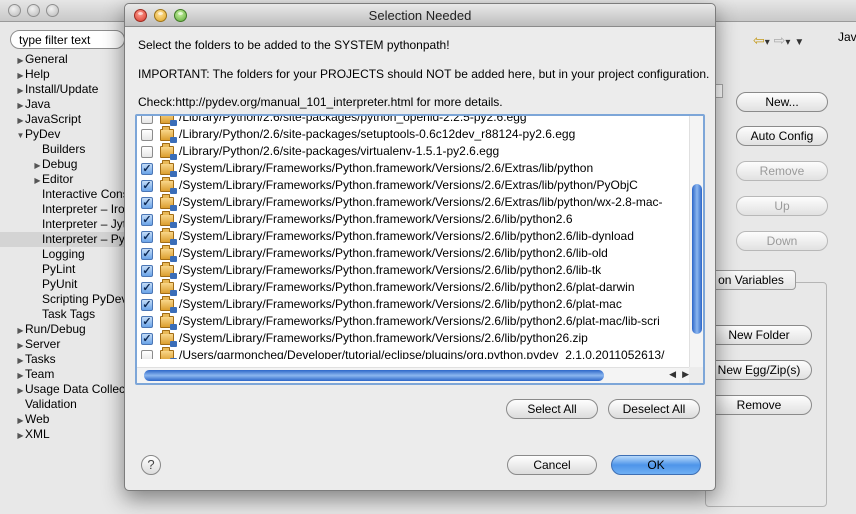  What do you see at coordinates (847, 37) in the screenshot?
I see `java-perspective-tab: Jav` at bounding box center [847, 37].